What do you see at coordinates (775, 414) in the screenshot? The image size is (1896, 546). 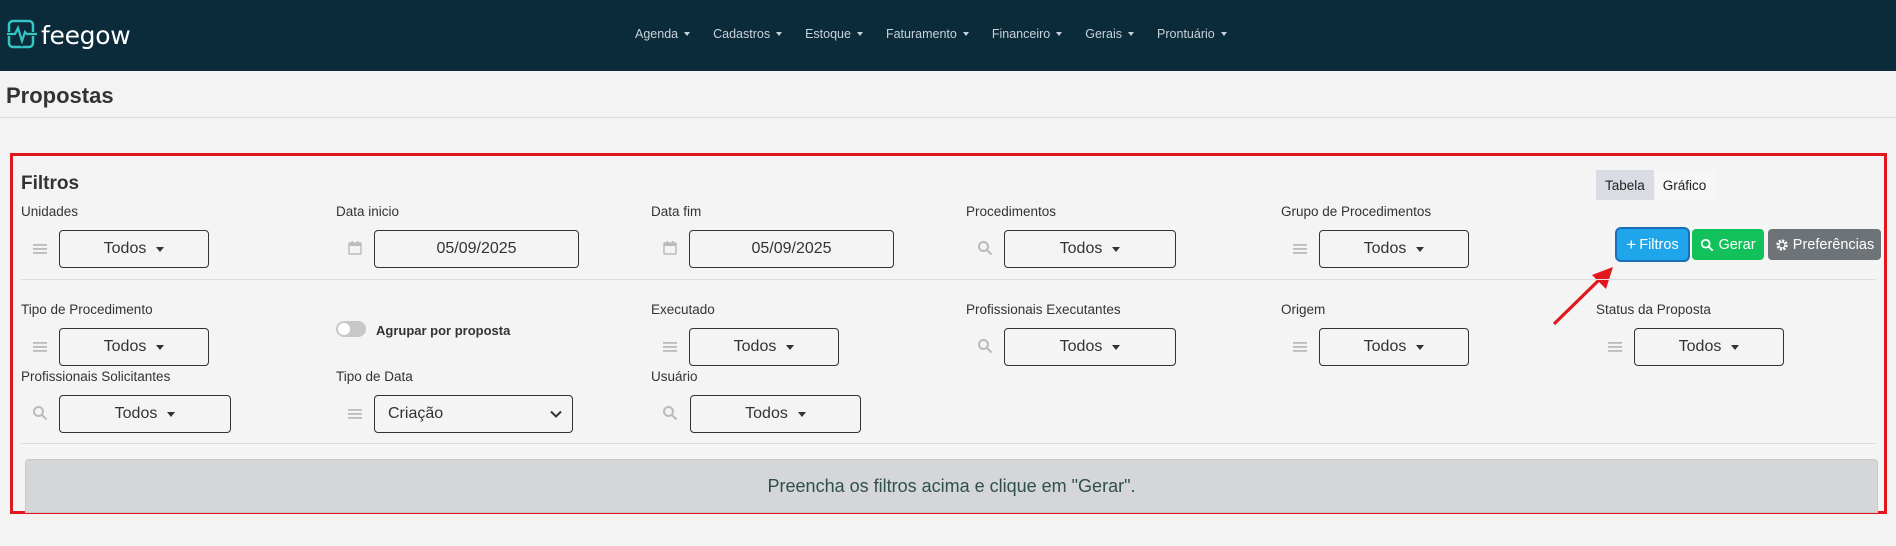 I see `usuario-dropdown: Todos` at bounding box center [775, 414].